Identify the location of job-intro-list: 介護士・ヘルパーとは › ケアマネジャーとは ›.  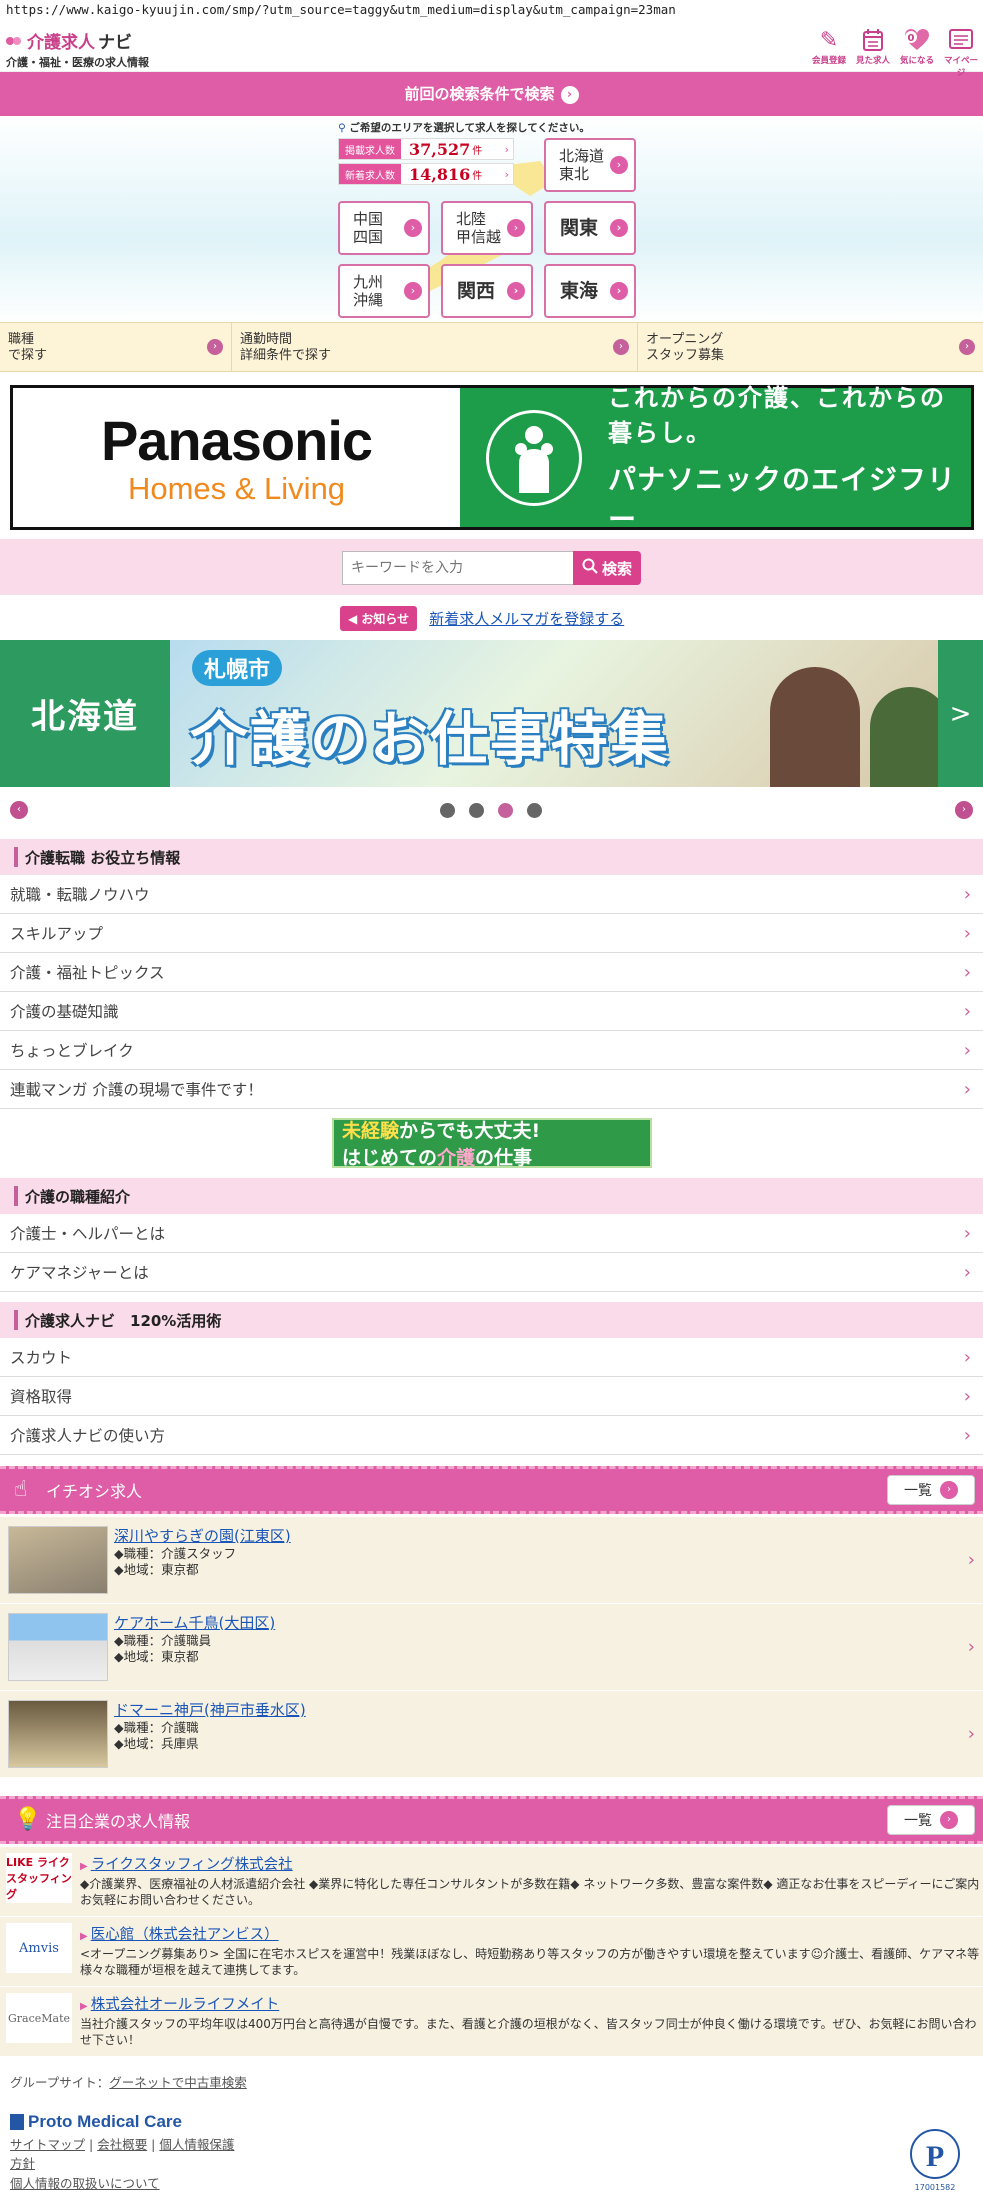
(491, 1253).